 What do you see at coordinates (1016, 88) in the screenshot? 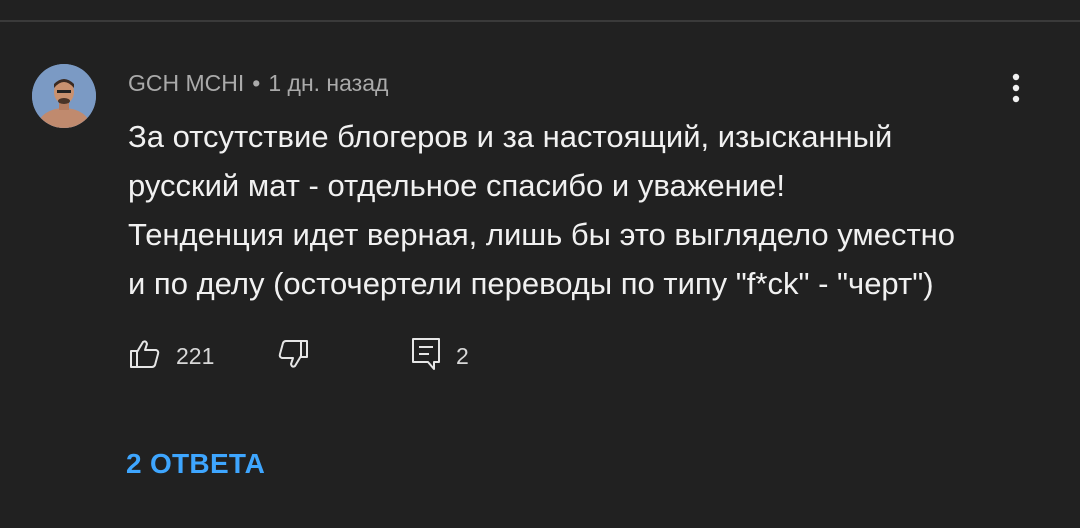
I see `more-vert-icon` at bounding box center [1016, 88].